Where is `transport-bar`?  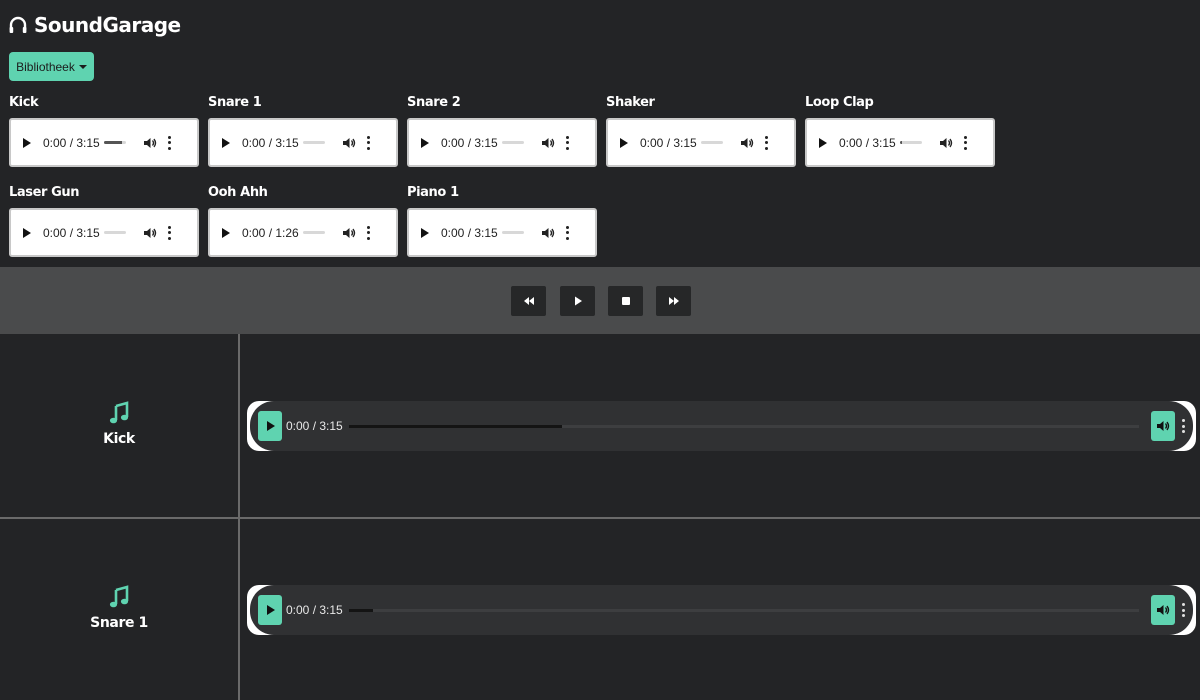
transport-bar is located at coordinates (600, 300).